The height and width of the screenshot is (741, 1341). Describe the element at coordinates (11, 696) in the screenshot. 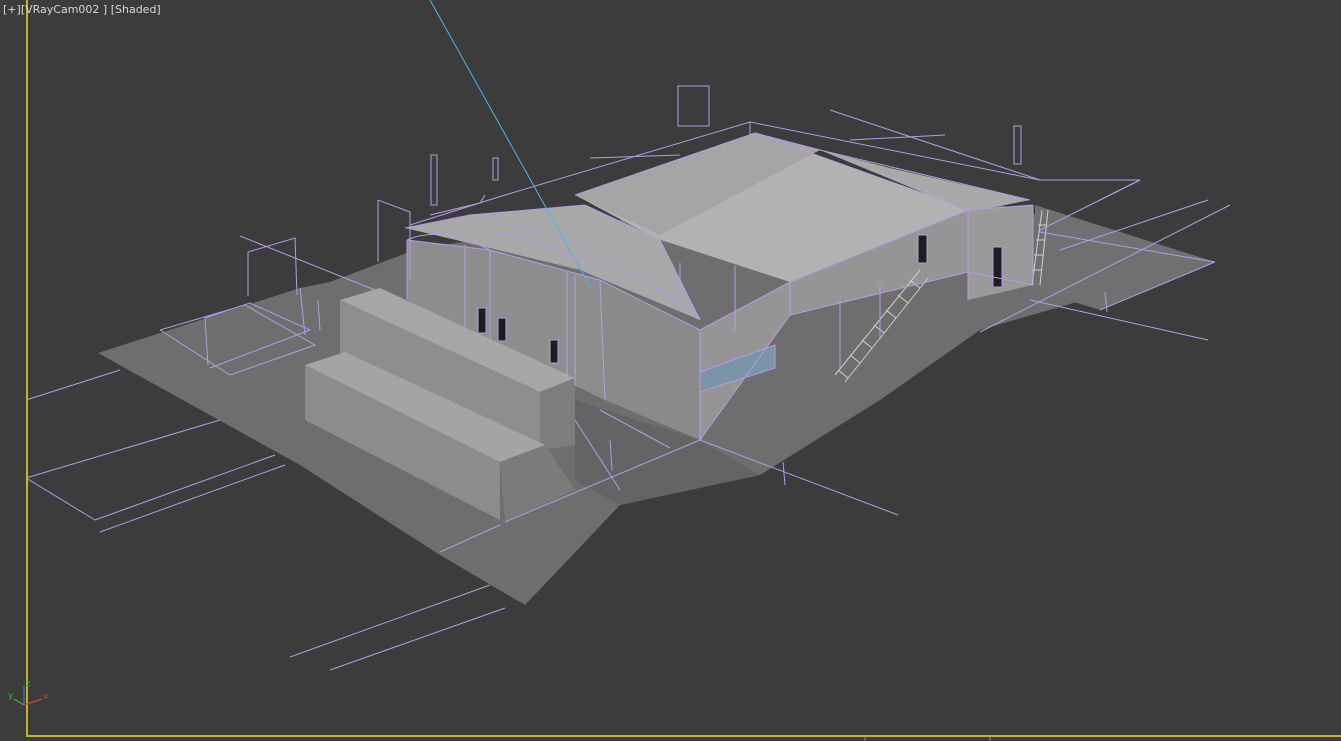

I see `axis-y-label: y` at that location.